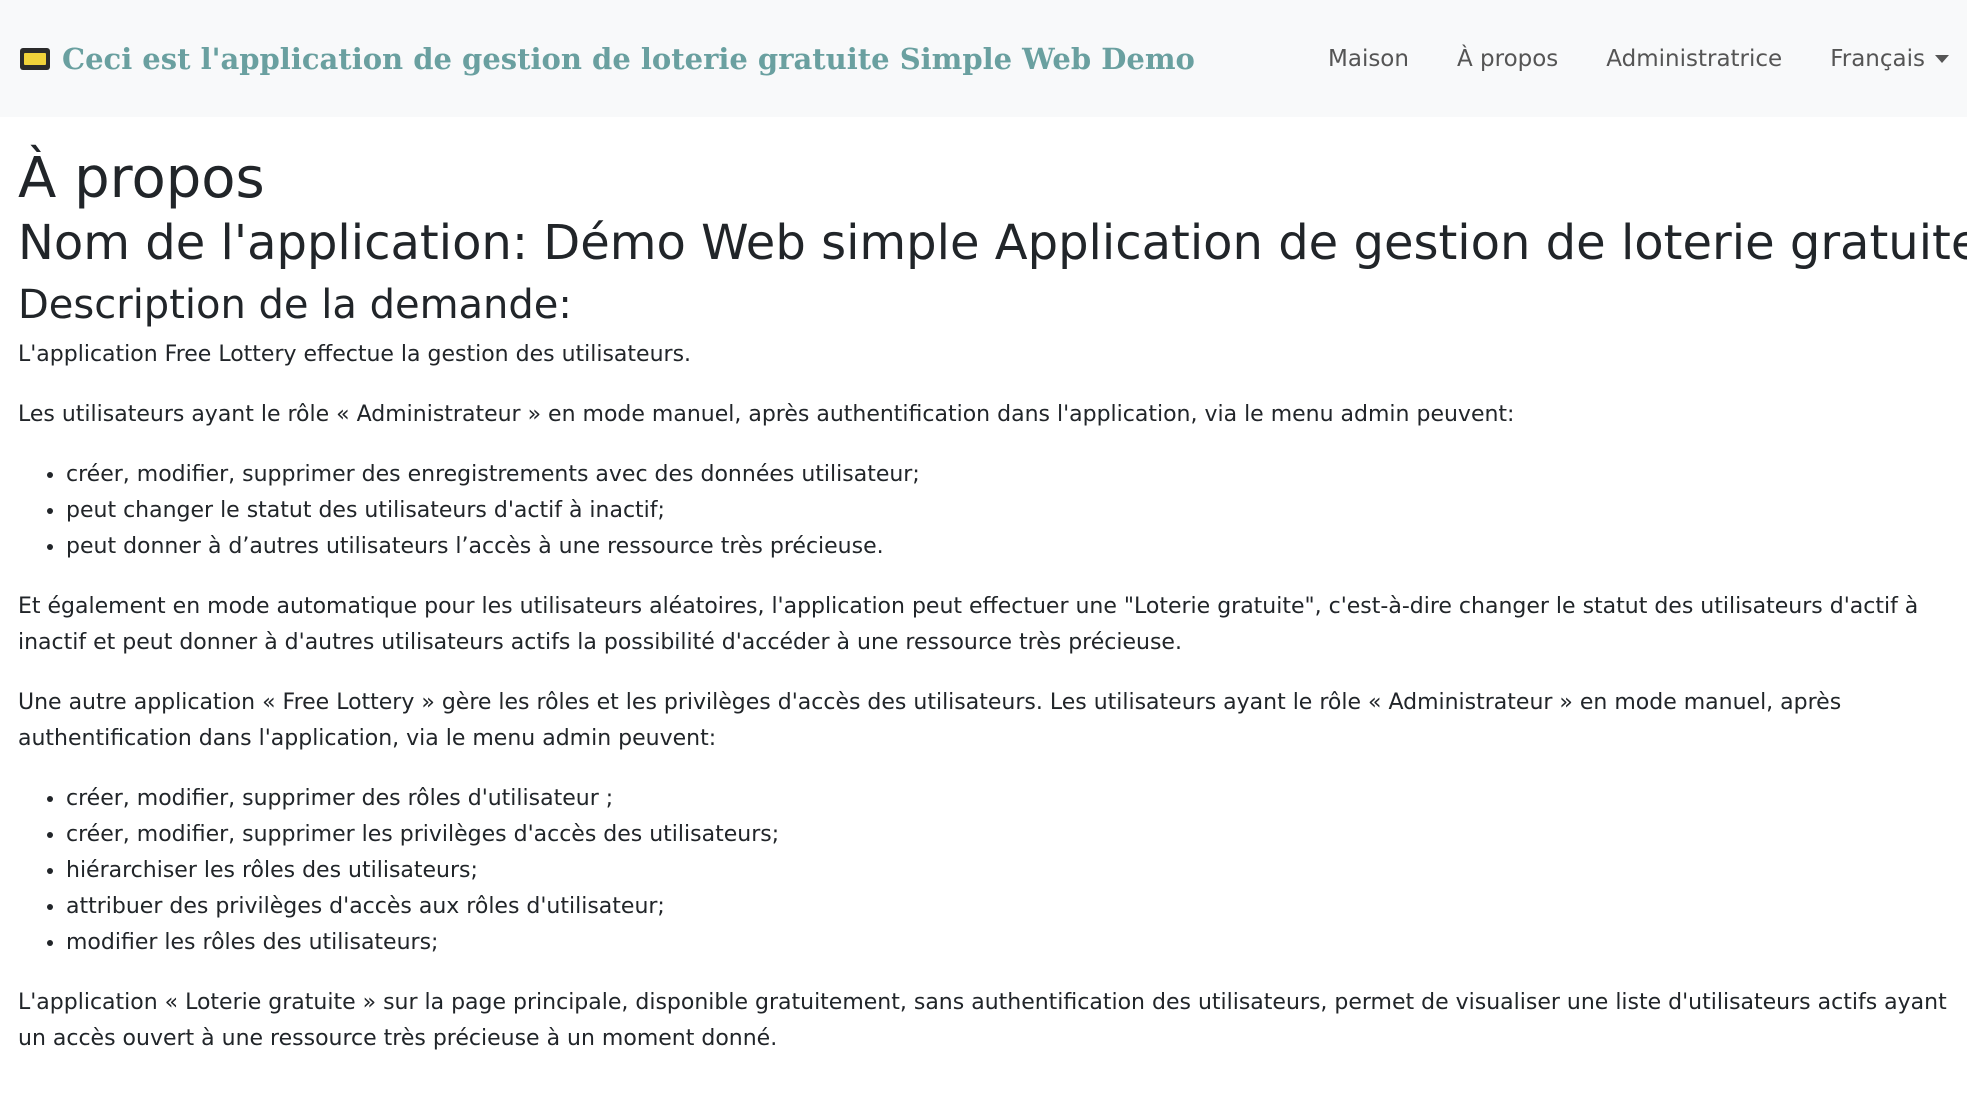 The image size is (1967, 1098). What do you see at coordinates (1942, 58) in the screenshot?
I see `chevron-down-icon` at bounding box center [1942, 58].